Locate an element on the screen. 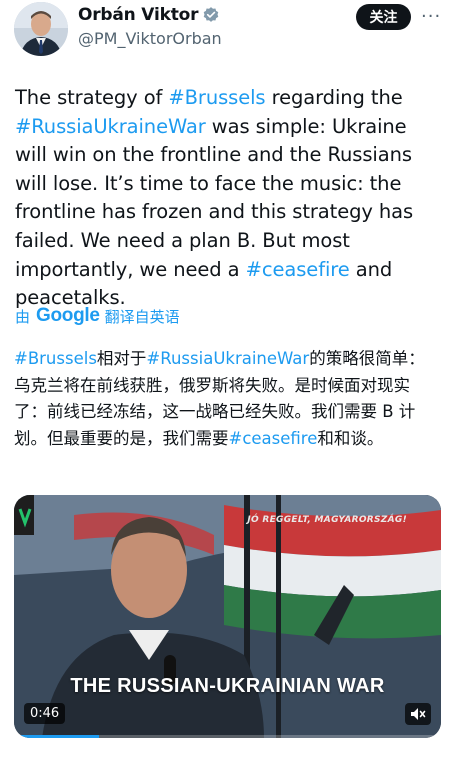 This screenshot has width=451, height=763. video-channel-label: JÓ REGGELT, MAGYARORSZÁG! is located at coordinates (327, 520).